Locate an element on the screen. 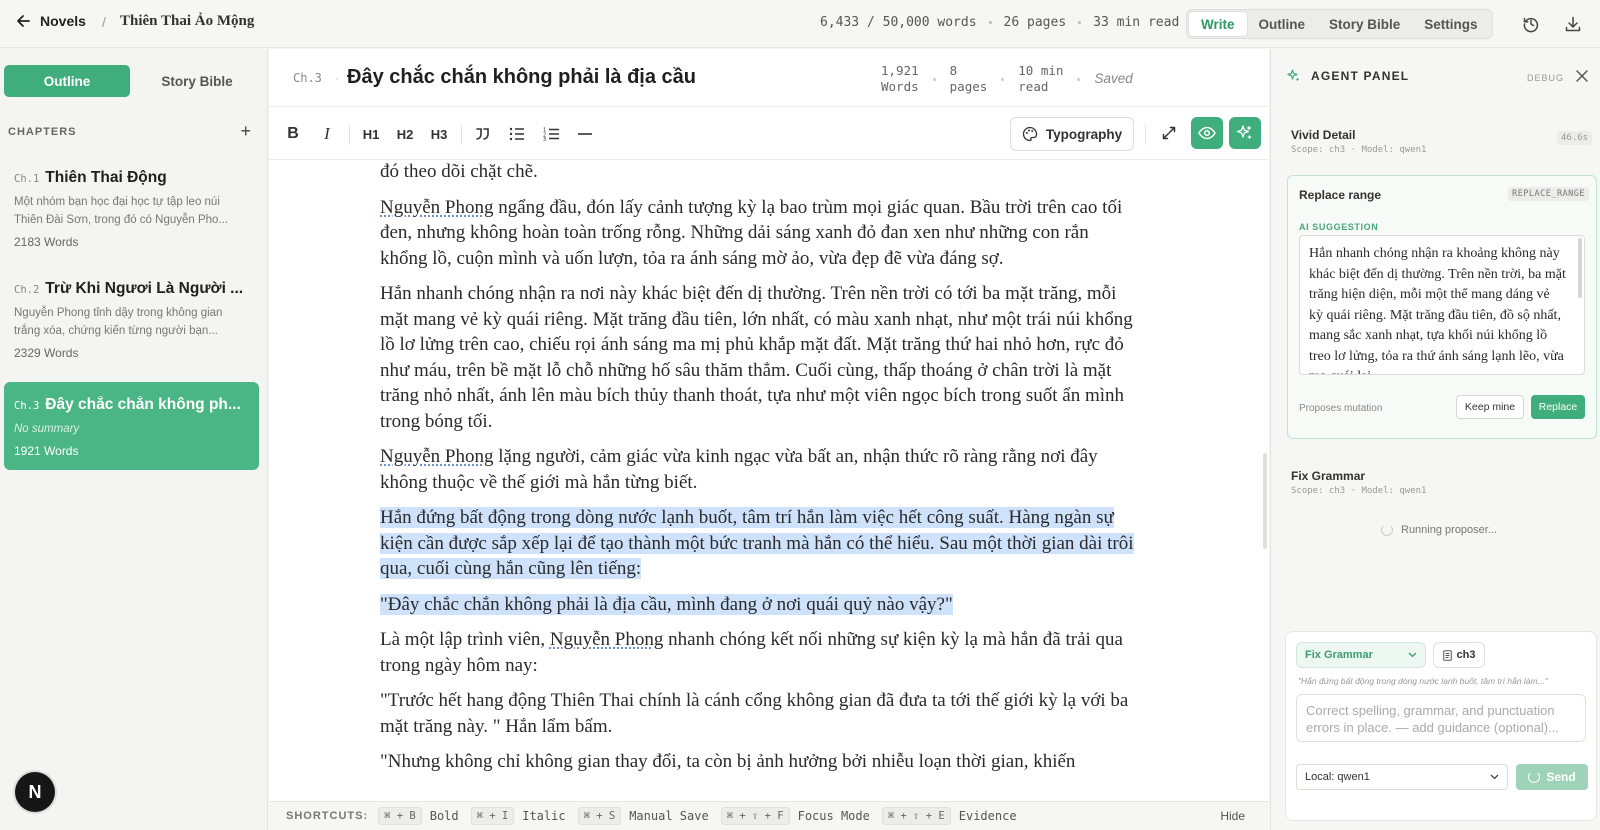  card-title: Replace range is located at coordinates (1340, 195).